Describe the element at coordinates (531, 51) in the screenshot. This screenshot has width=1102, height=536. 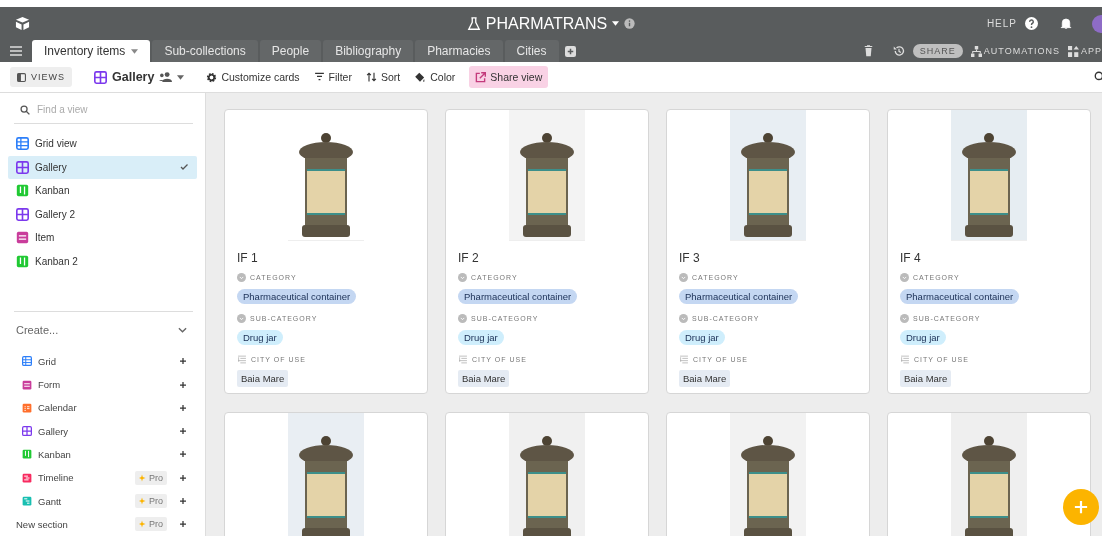
I see `table-tab: Cities` at that location.